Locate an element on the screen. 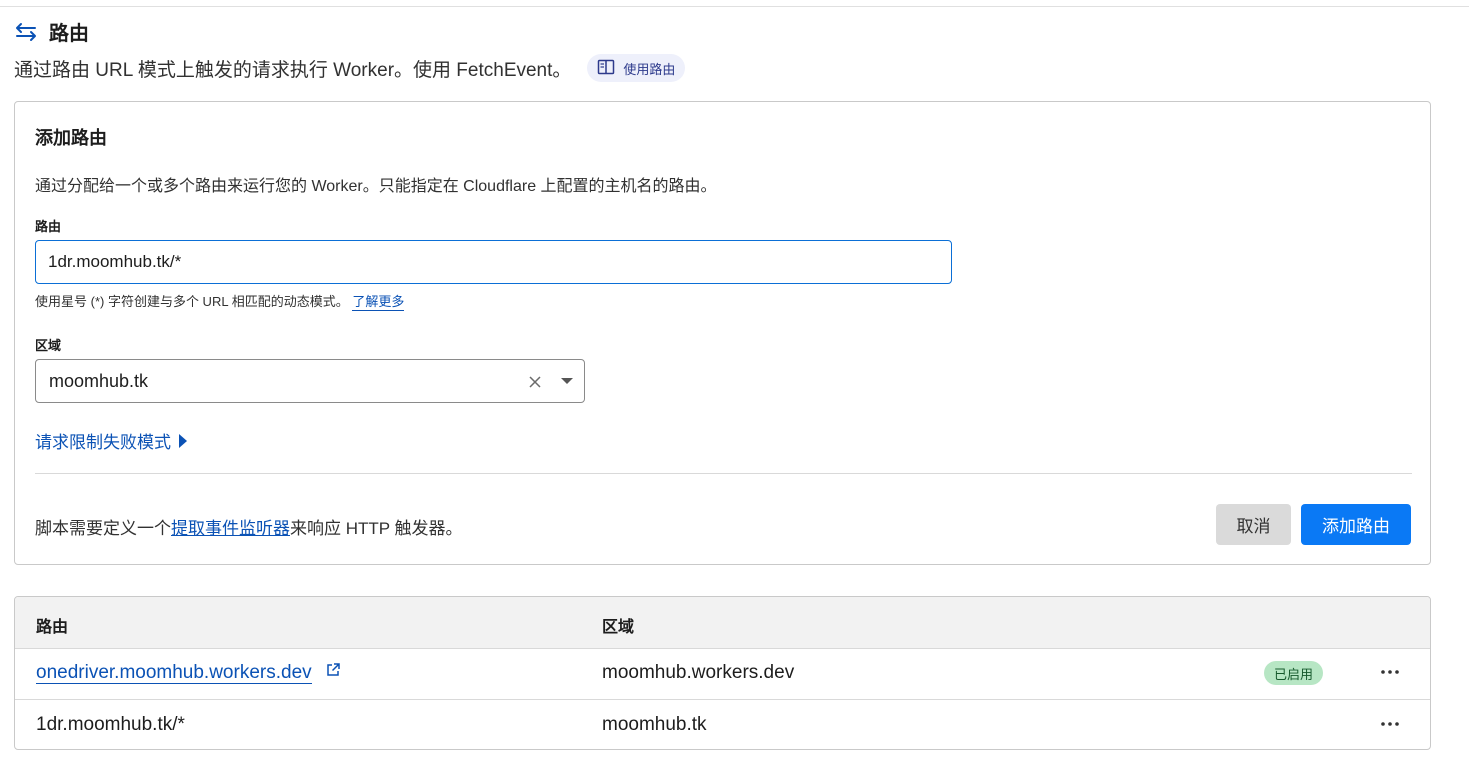 This screenshot has width=1469, height=760. card-footer-text: 脚本需要定义一个提取事件监听器来响应 HTTP 触发器。 is located at coordinates (249, 526).